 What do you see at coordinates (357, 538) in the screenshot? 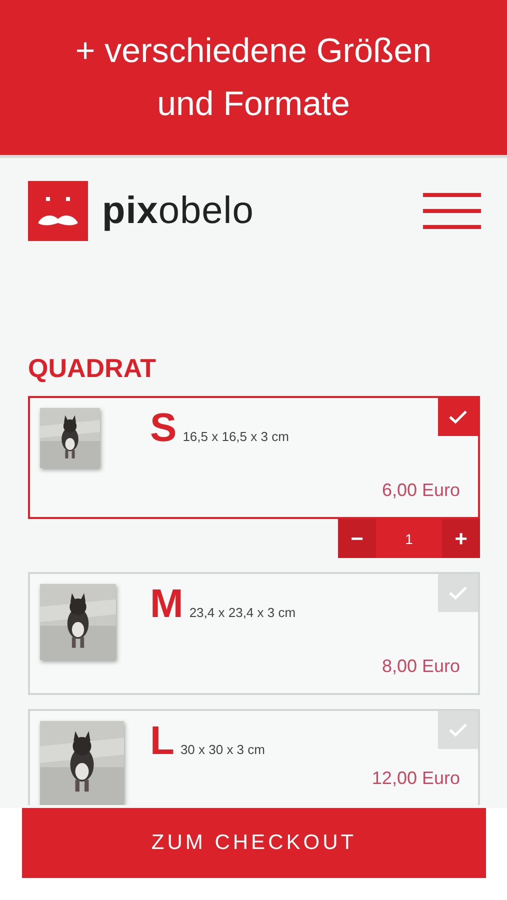
I see `decrease-button: −` at bounding box center [357, 538].